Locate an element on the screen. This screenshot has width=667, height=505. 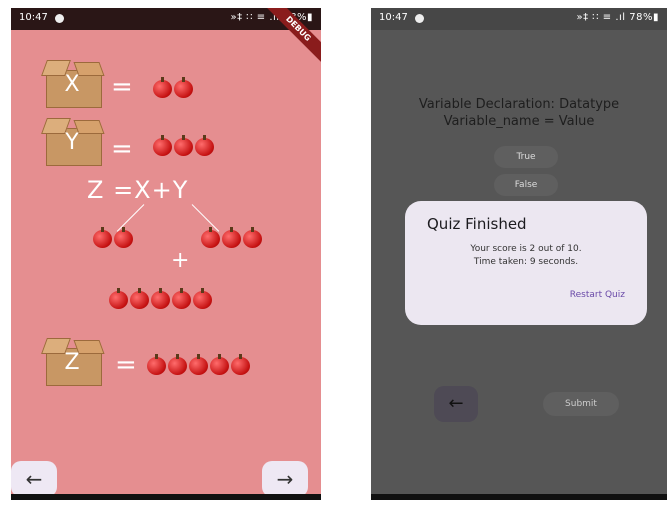
forward-button: → is located at coordinates (285, 479).